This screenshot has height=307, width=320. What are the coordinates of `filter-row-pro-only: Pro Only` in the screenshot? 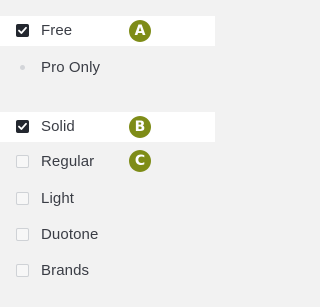 It's located at (107, 68).